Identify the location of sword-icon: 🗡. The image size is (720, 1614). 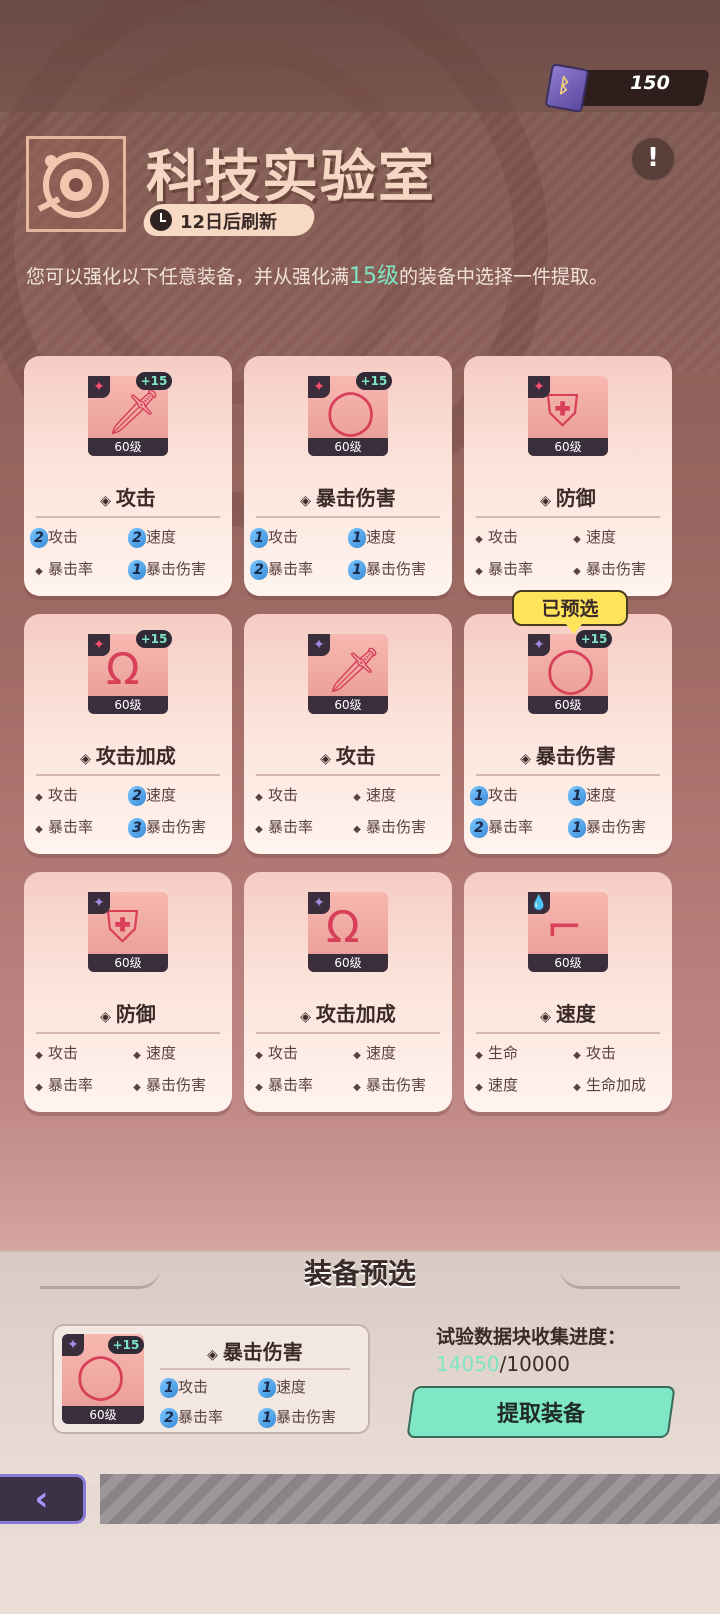
(134, 412).